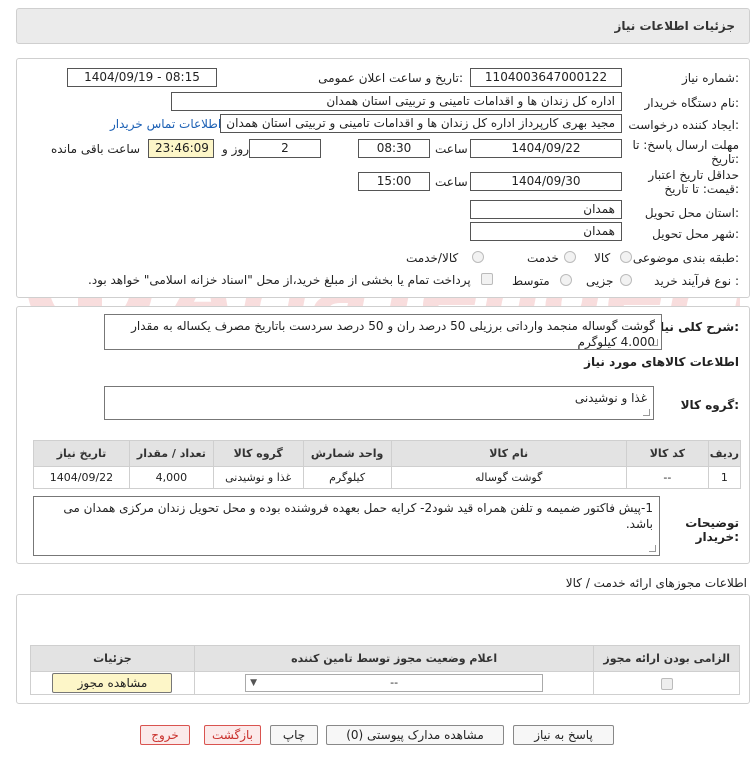  I want to click on goods-group-label: گروه کالا:, so click(709, 405).